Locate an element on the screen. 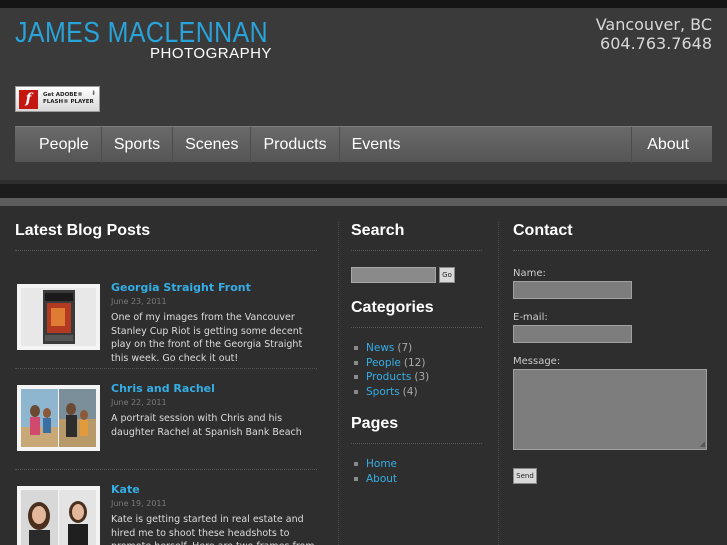 The width and height of the screenshot is (727, 545). send-button: Send is located at coordinates (525, 476).